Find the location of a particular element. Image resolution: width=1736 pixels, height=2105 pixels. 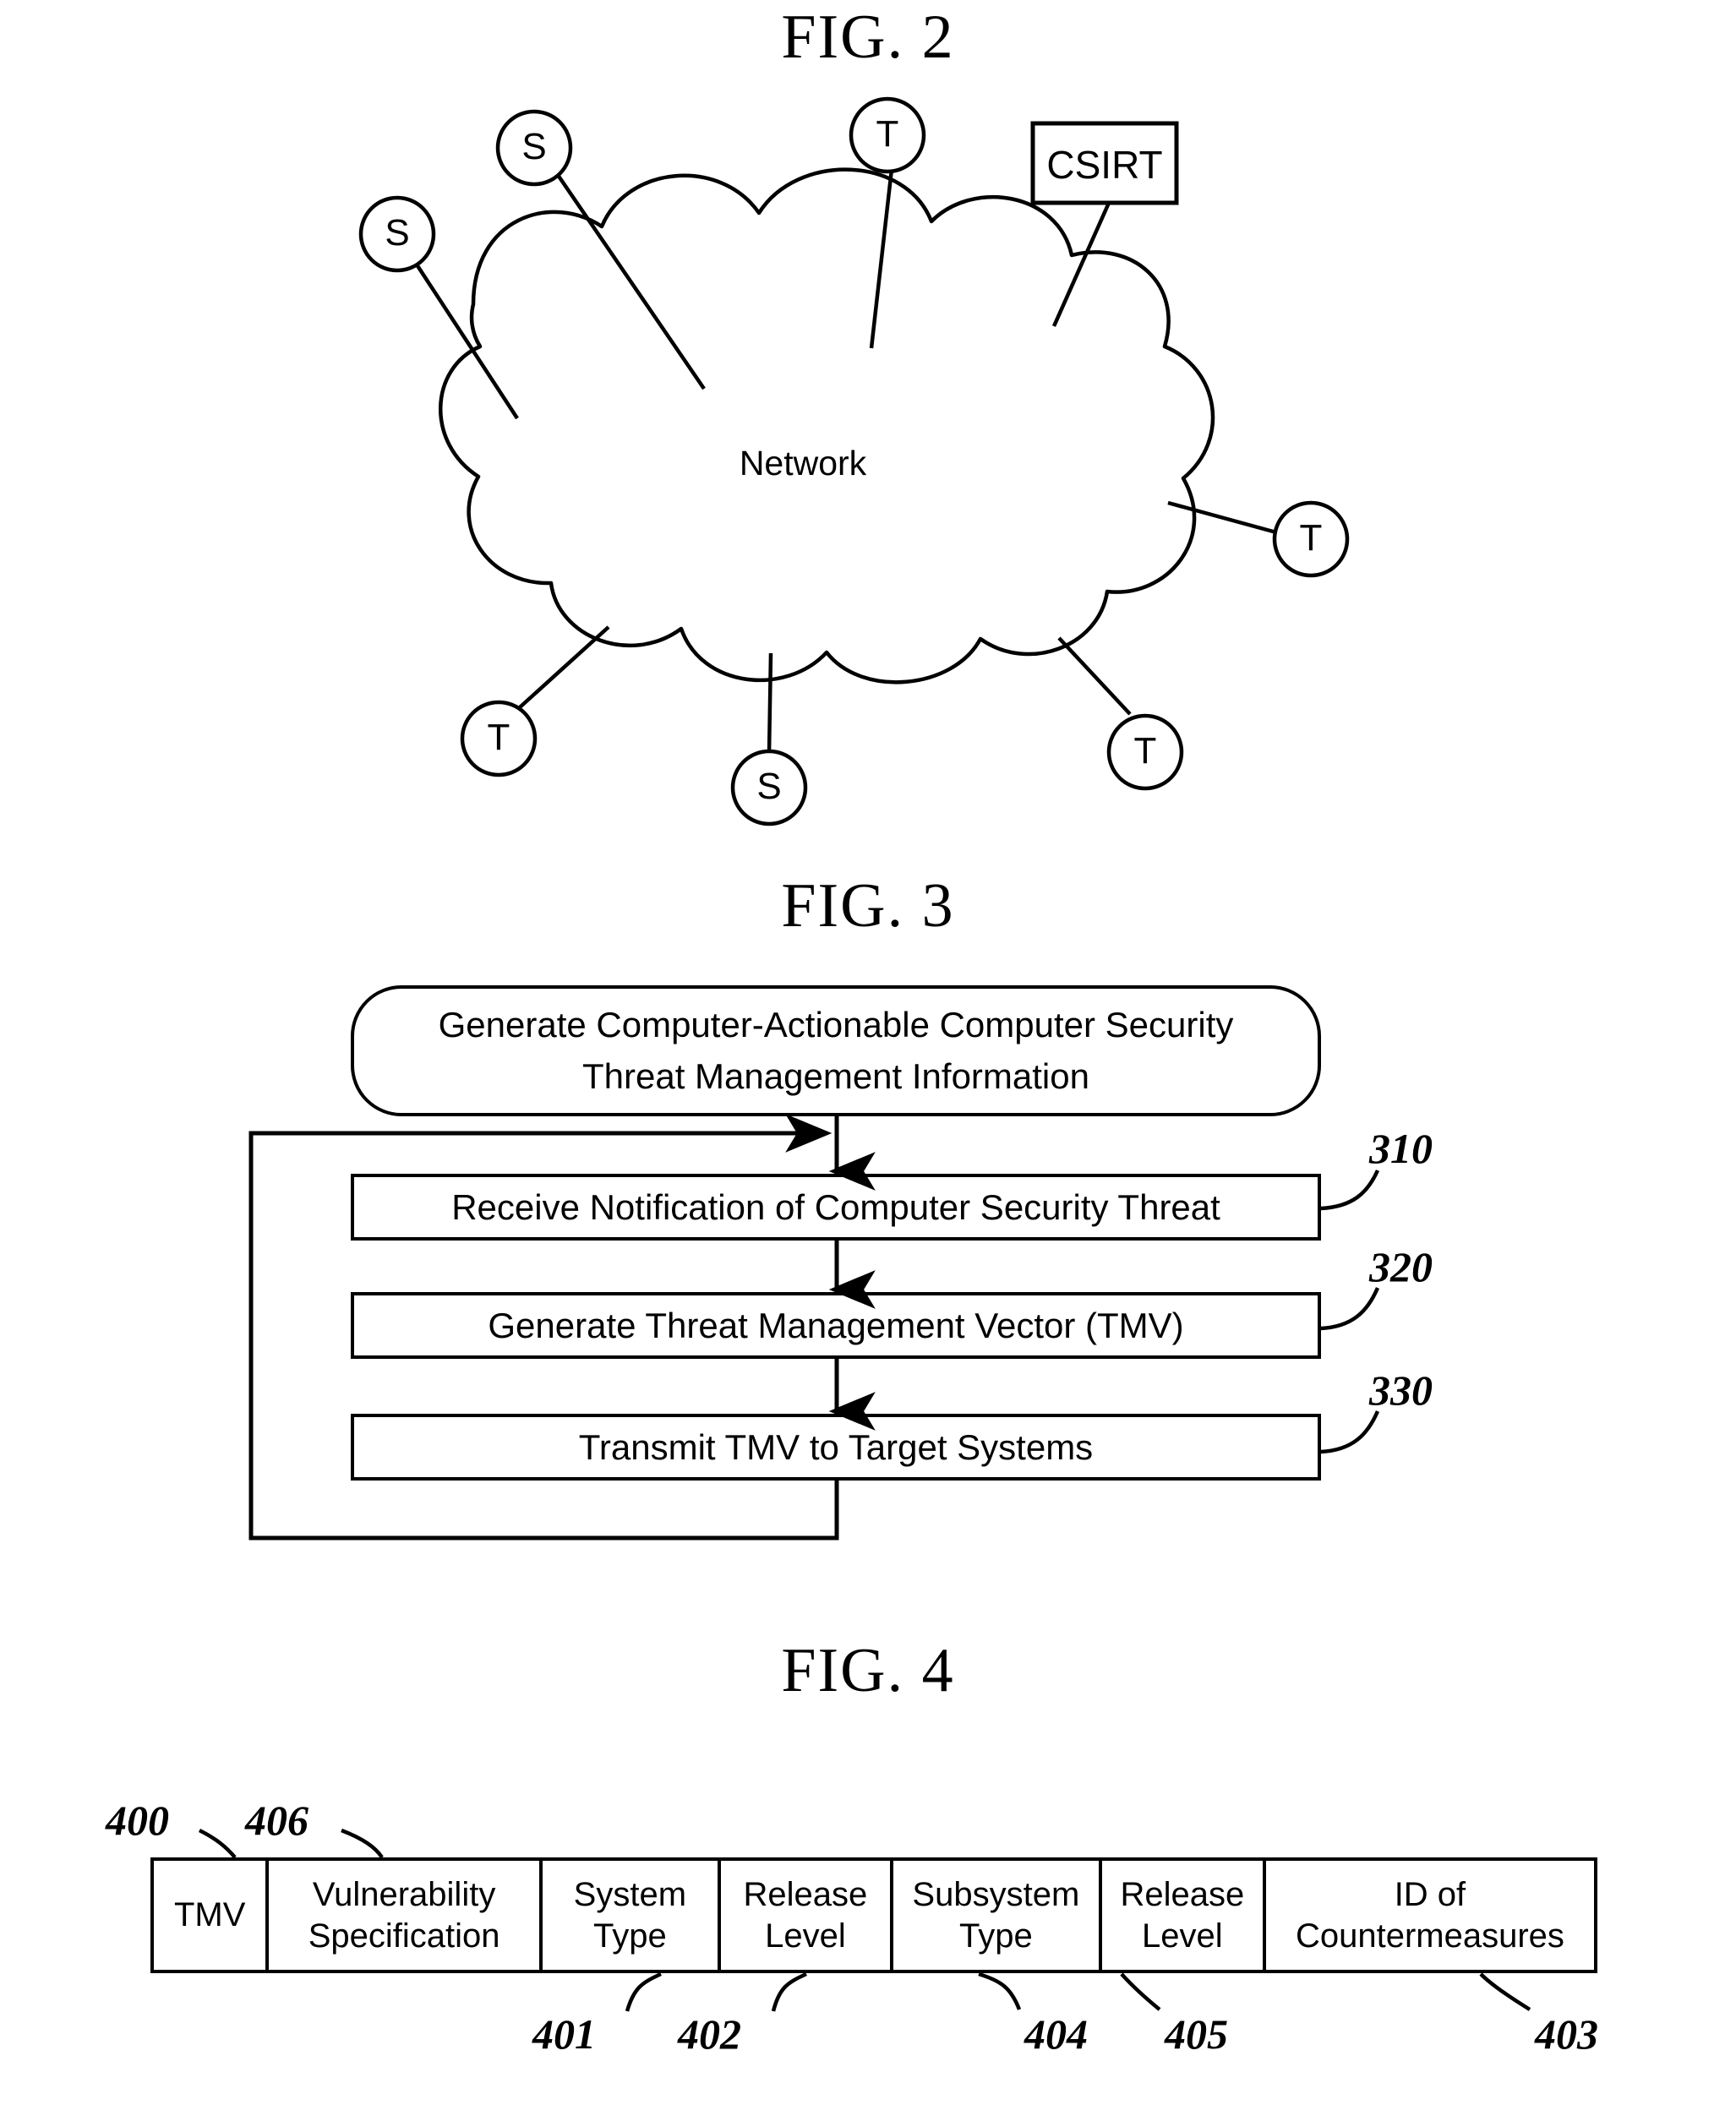

flow-step-transmit-tmv: Transmit TMV to Target Systems is located at coordinates (836, 1447).